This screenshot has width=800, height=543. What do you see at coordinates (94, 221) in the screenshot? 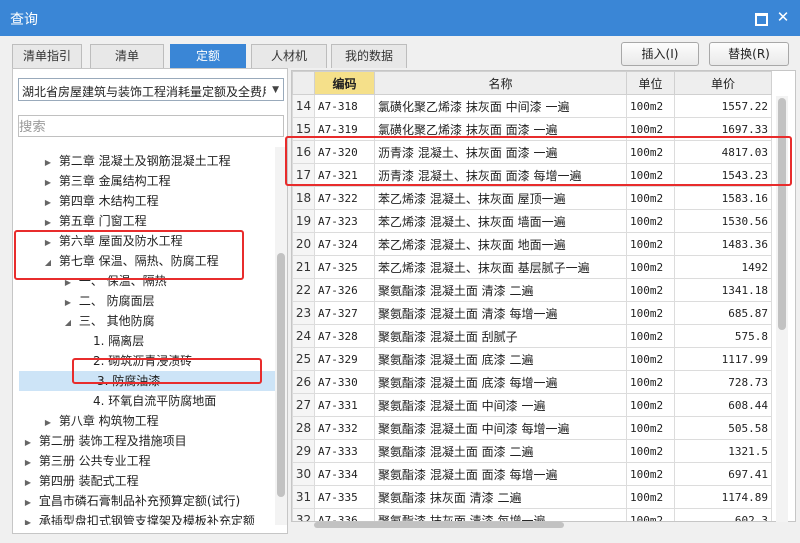
I see `tree-node: ▶ 第五章 门窗工程` at bounding box center [94, 221].